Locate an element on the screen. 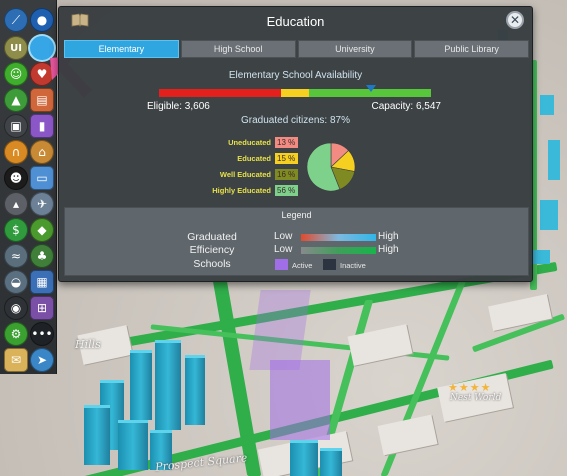 This screenshot has height=476, width=567. panel-header: Education ✕ is located at coordinates (295, 21).